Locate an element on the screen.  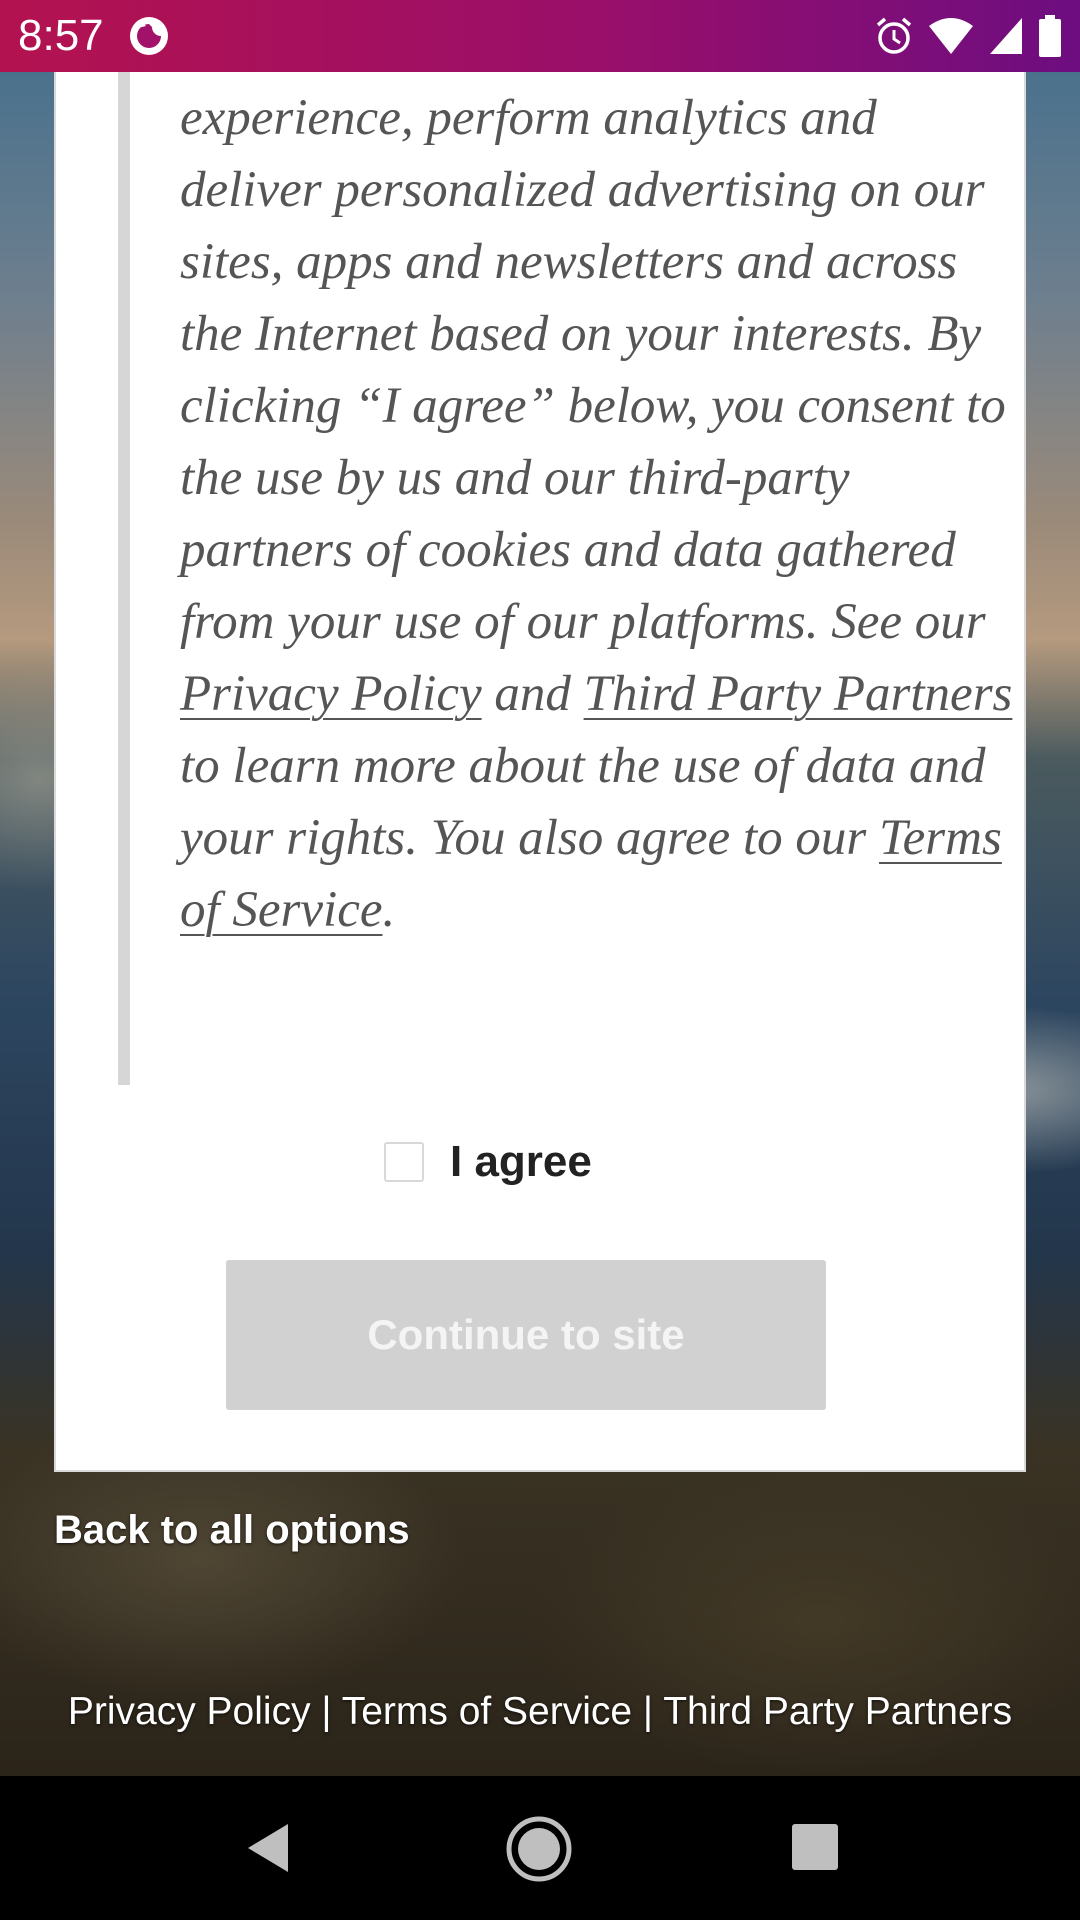
status-bar: 8:57 is located at coordinates (540, 36).